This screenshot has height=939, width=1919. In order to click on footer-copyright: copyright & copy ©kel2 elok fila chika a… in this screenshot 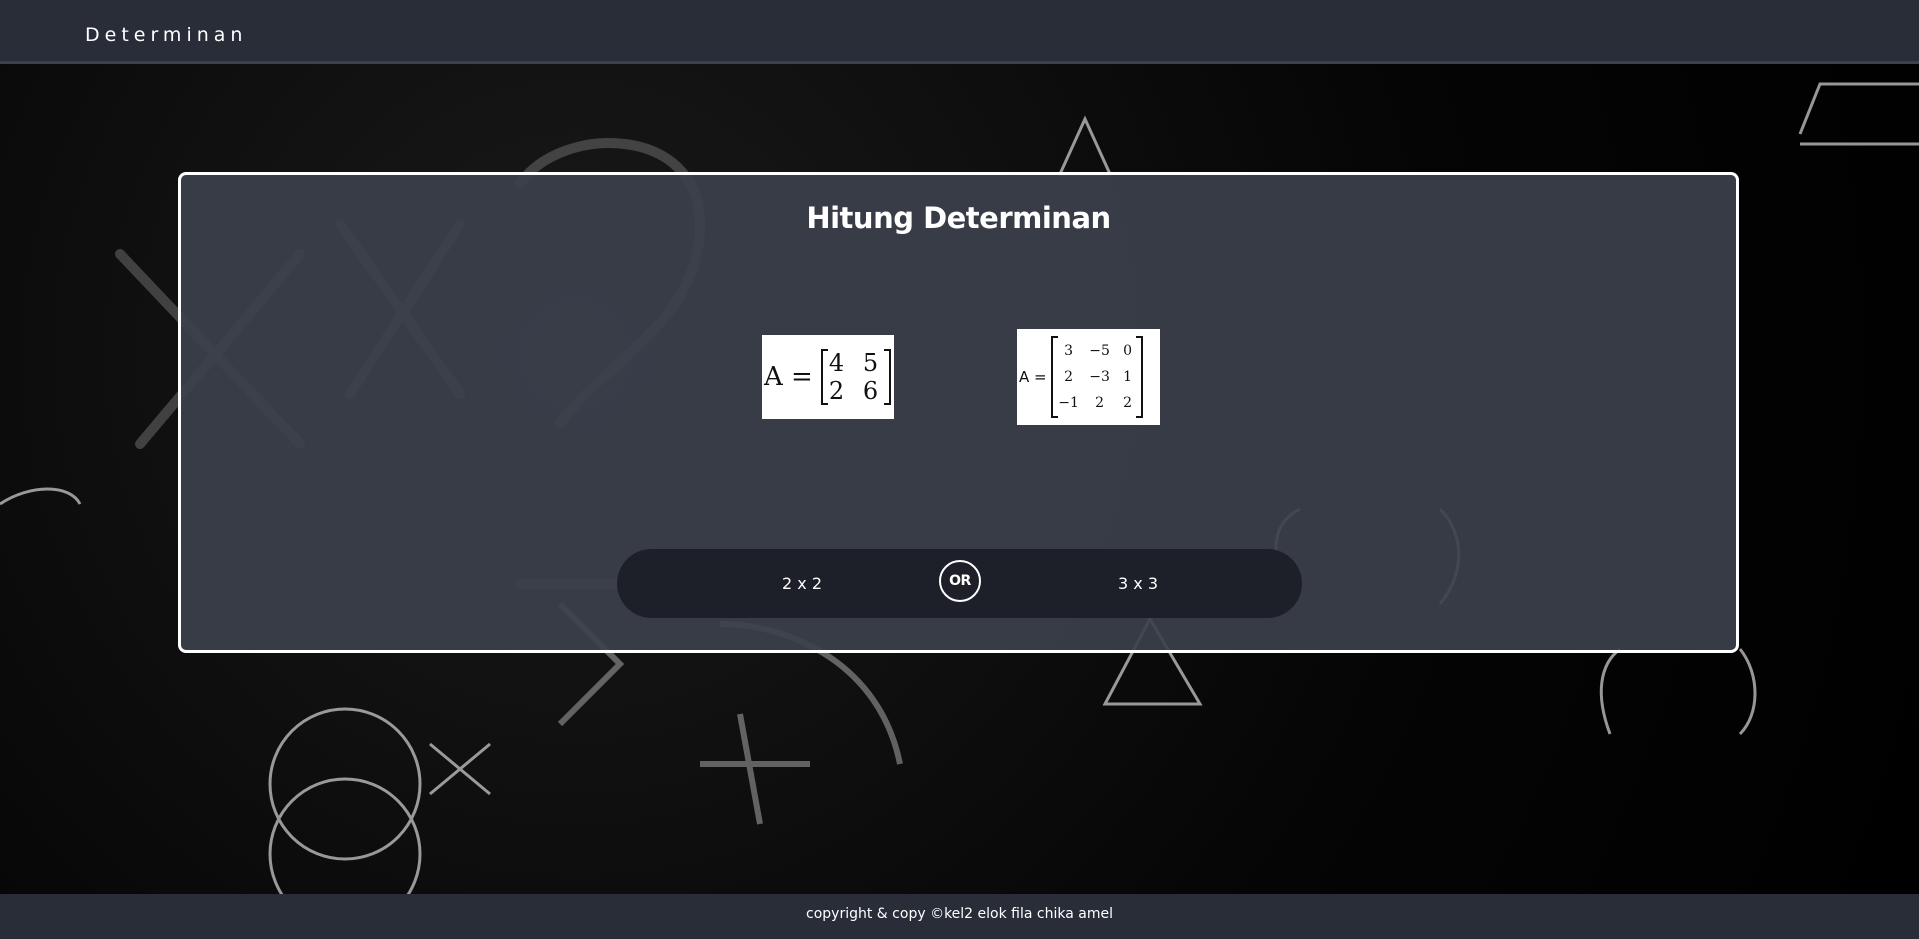, I will do `click(959, 916)`.